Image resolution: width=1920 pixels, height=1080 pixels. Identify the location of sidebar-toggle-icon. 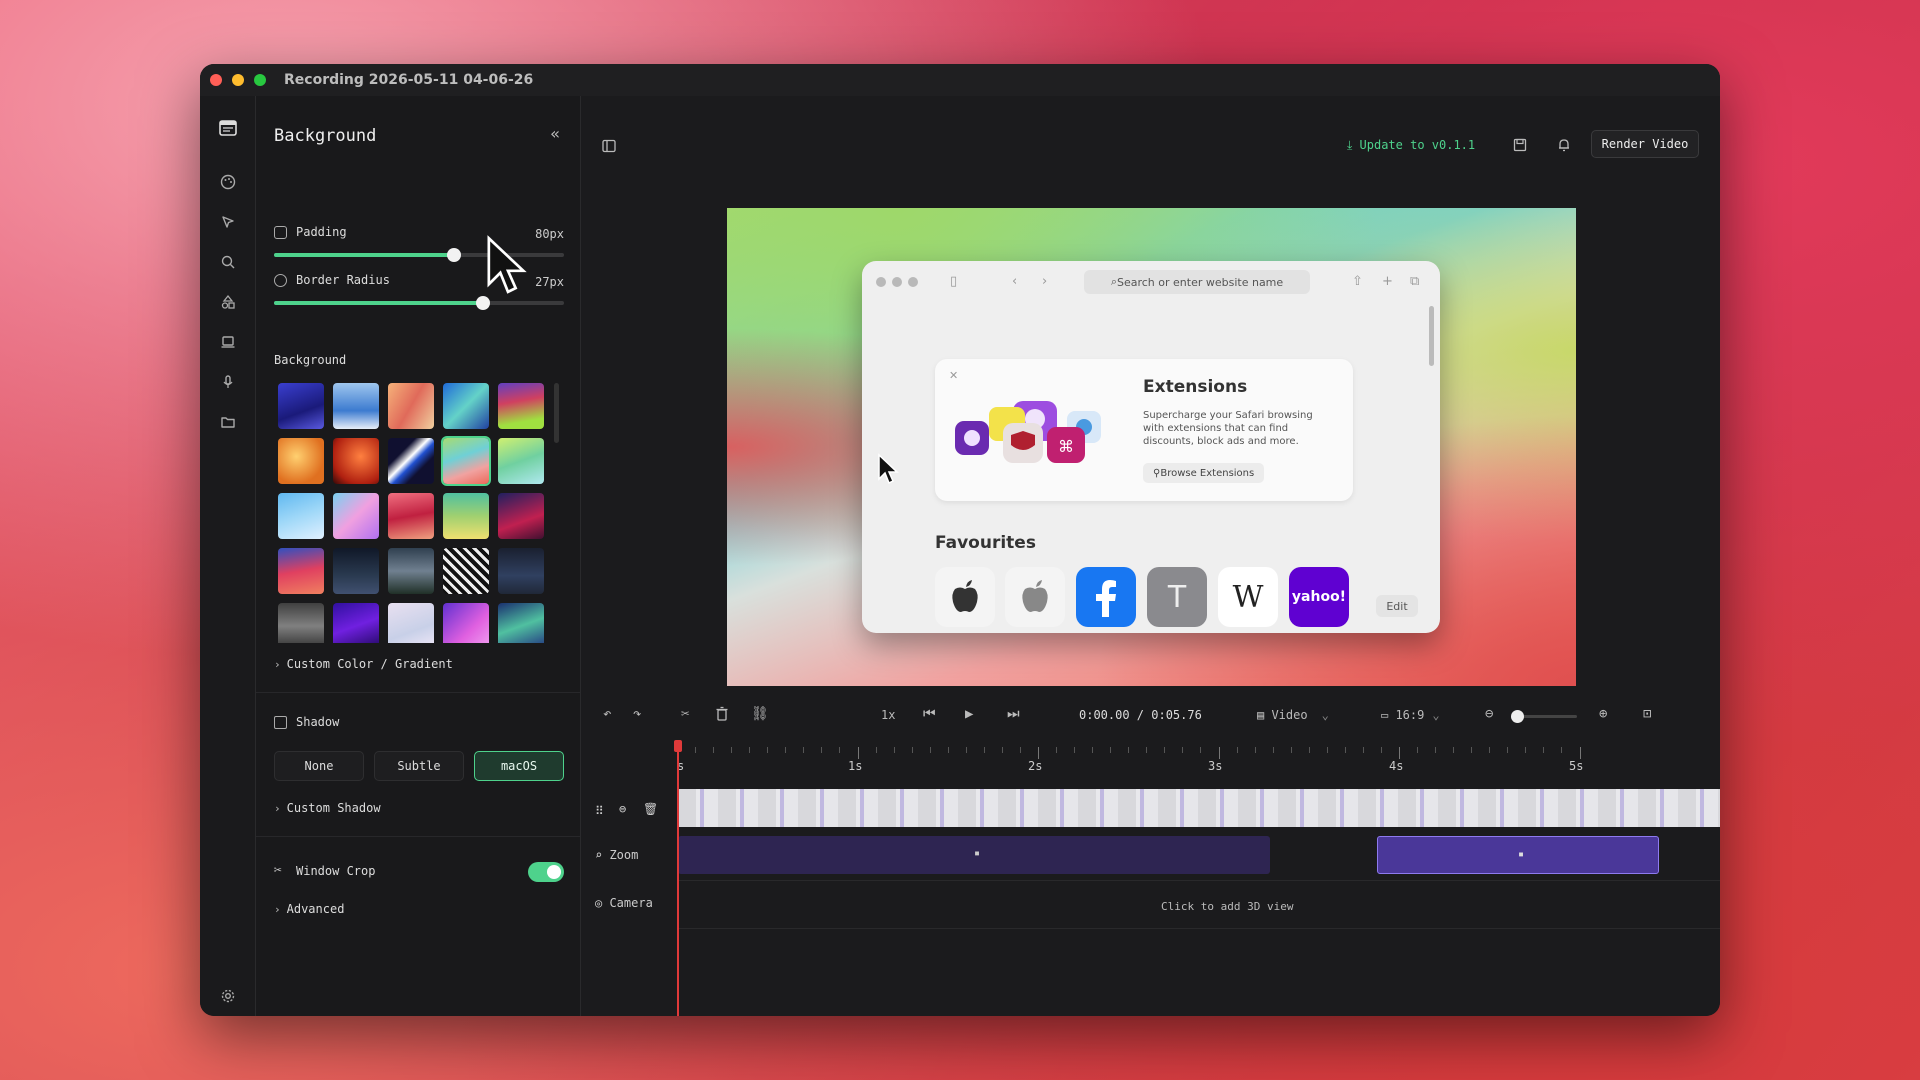
(609, 148).